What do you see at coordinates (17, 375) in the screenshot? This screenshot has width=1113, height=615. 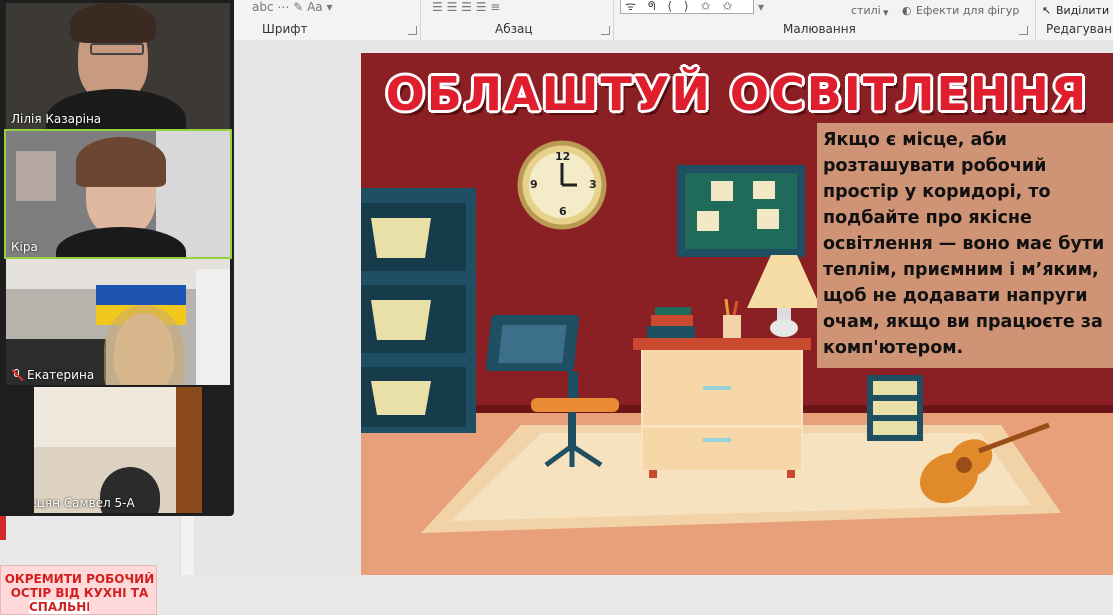 I see `mic-muted-icon` at bounding box center [17, 375].